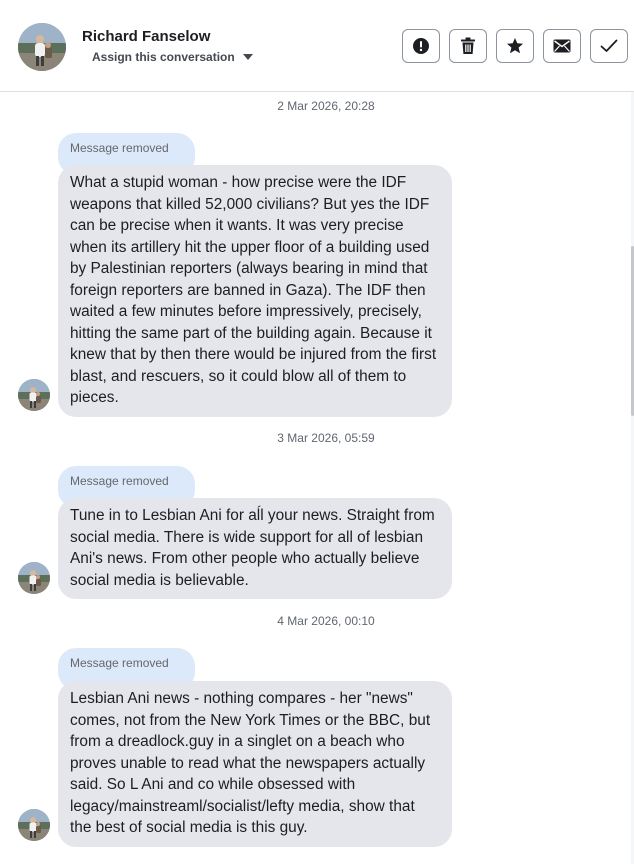  I want to click on mark-spam-button, so click(421, 46).